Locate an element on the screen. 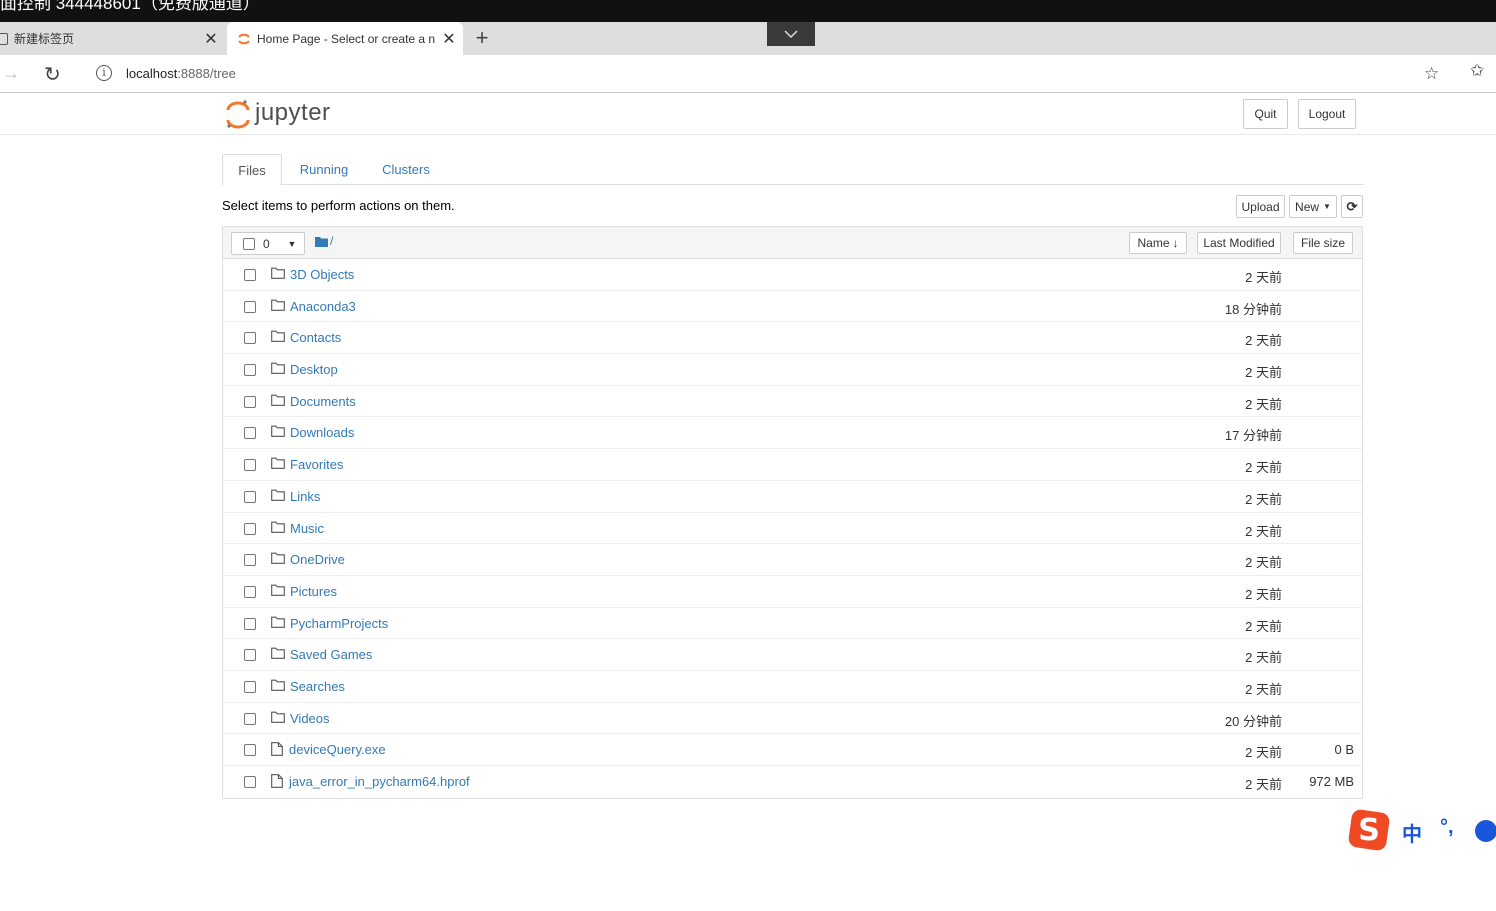 The width and height of the screenshot is (1496, 911). address-bar: i localhost:8888/tree ☆ is located at coordinates (769, 74).